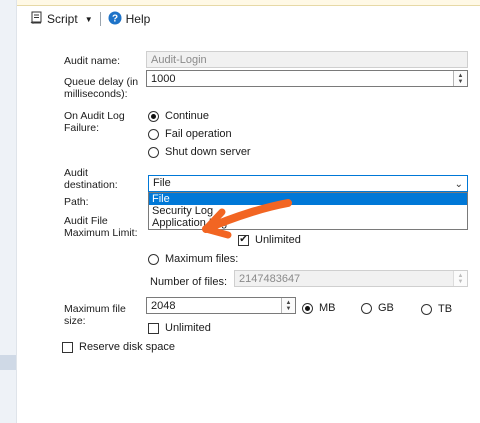  What do you see at coordinates (8, 362) in the screenshot?
I see `left-panel-selected-item` at bounding box center [8, 362].